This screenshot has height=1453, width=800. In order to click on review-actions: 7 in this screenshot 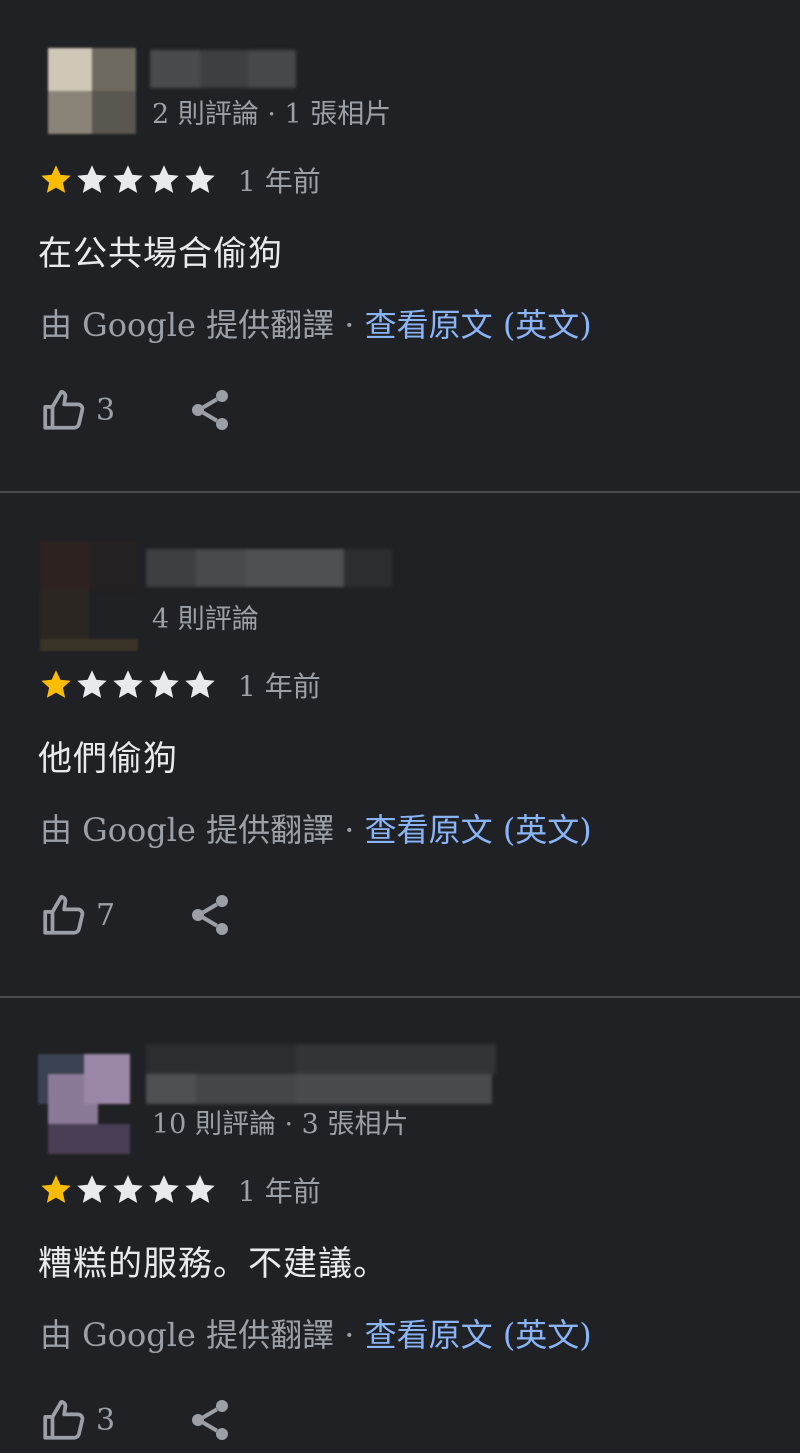, I will do `click(137, 915)`.